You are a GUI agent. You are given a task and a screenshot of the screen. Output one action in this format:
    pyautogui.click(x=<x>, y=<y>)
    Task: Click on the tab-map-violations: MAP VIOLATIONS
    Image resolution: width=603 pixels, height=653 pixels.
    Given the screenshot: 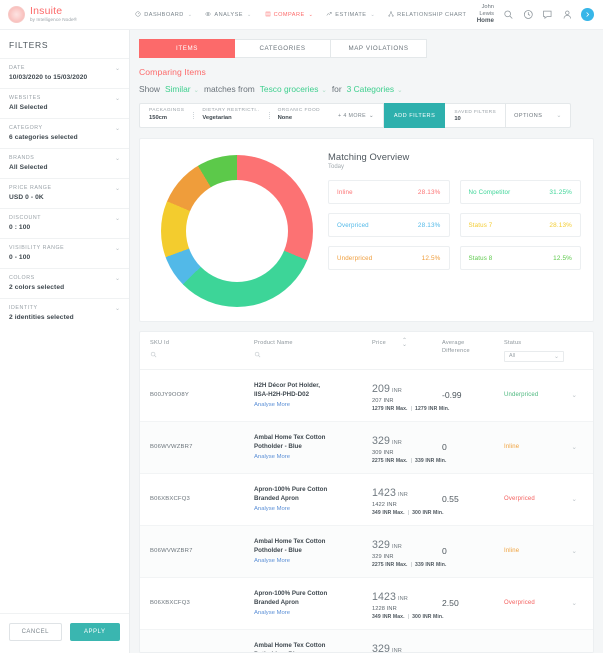 What is the action you would take?
    pyautogui.click(x=379, y=48)
    